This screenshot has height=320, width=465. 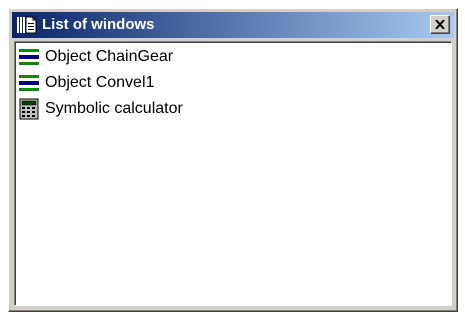 What do you see at coordinates (114, 108) in the screenshot?
I see `list-item-label: Symbolic calculator` at bounding box center [114, 108].